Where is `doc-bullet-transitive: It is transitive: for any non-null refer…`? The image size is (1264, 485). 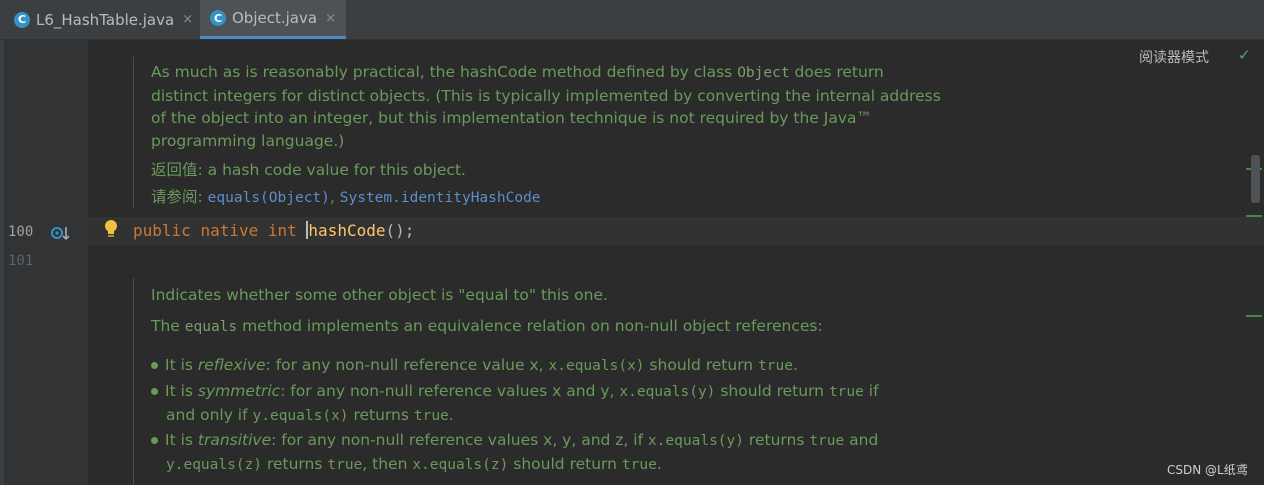
doc-bullet-transitive: It is transitive: for any non-null refer… is located at coordinates (514, 452).